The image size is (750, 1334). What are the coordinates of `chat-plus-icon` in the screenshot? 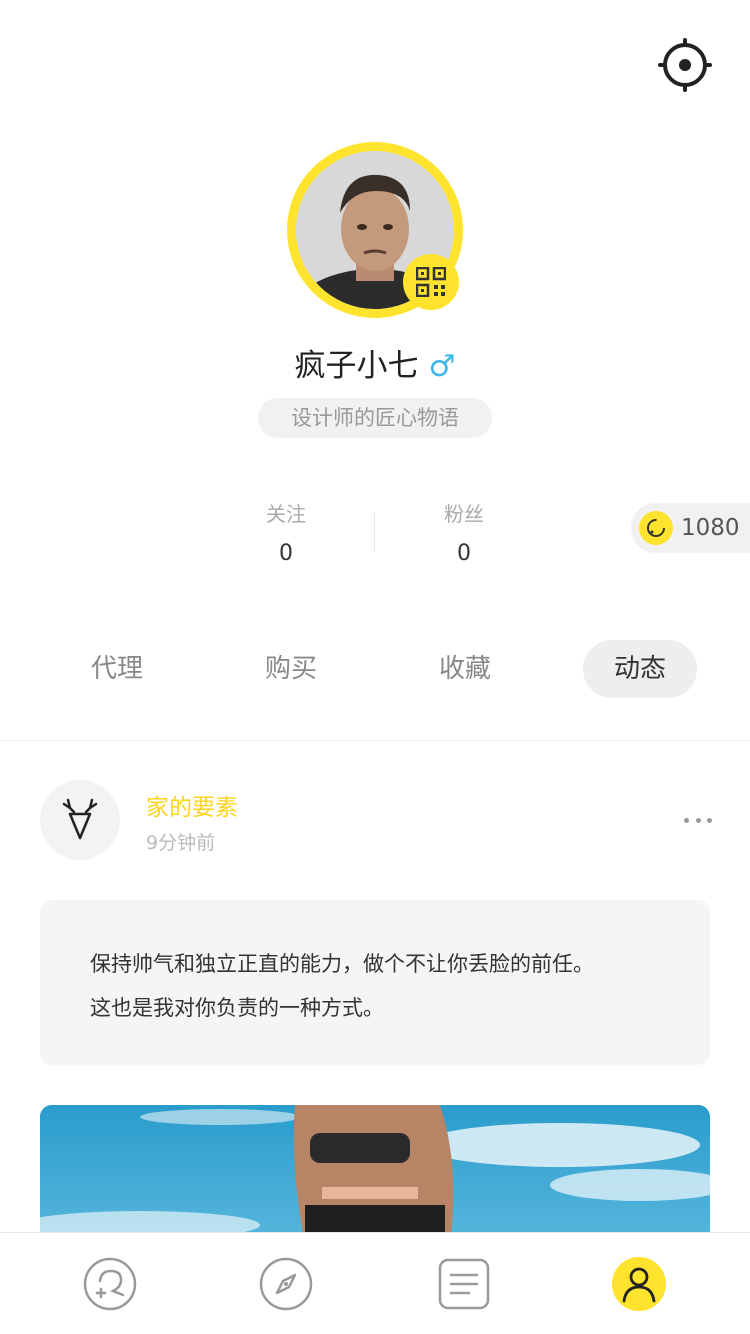 It's located at (110, 1284).